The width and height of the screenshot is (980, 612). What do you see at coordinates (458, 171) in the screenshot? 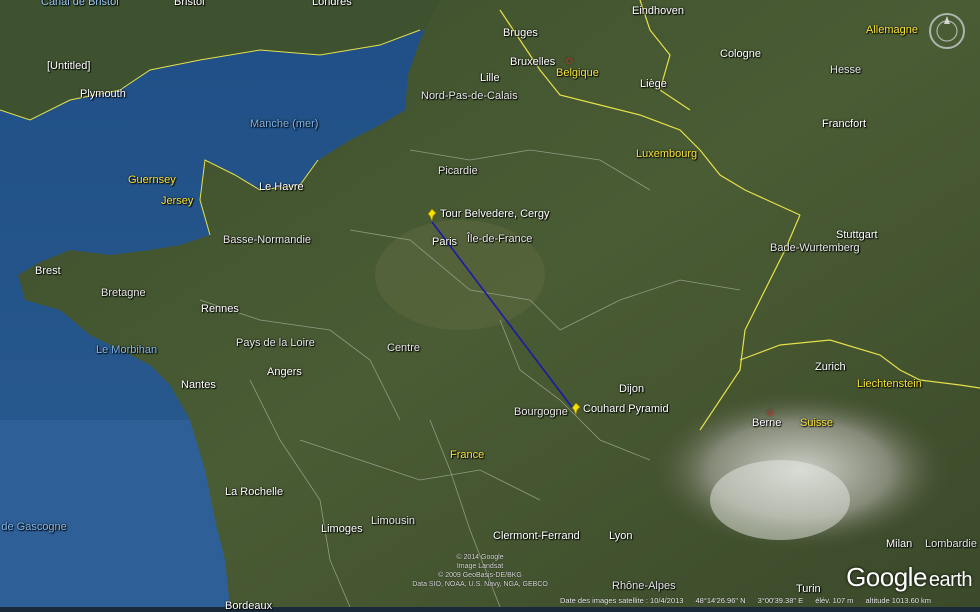
I see `place-picardie: Picardie` at bounding box center [458, 171].